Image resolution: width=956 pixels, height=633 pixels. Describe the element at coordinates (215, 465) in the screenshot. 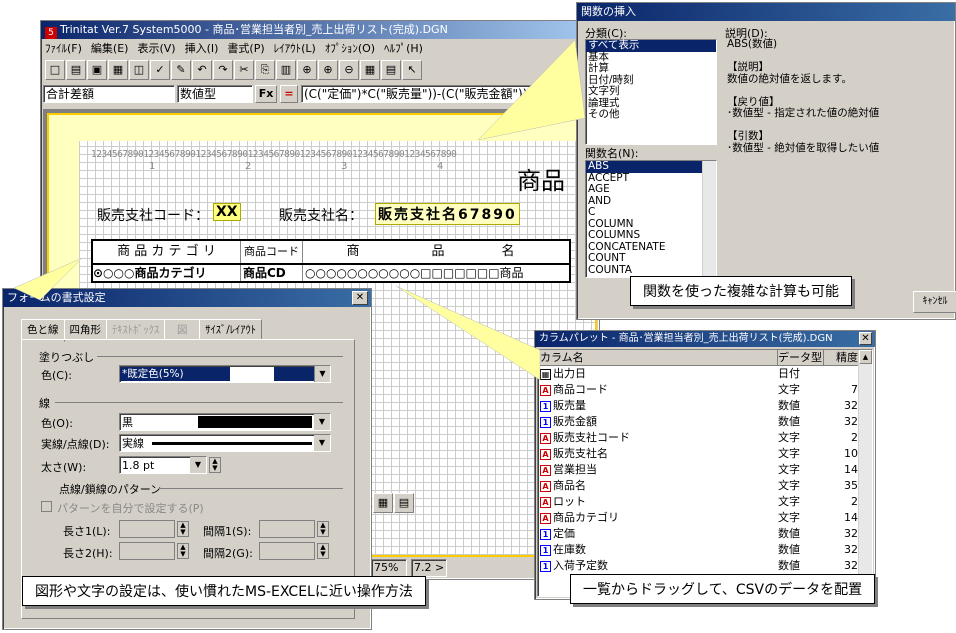

I see `width-spinner: ▲ ▼` at that location.